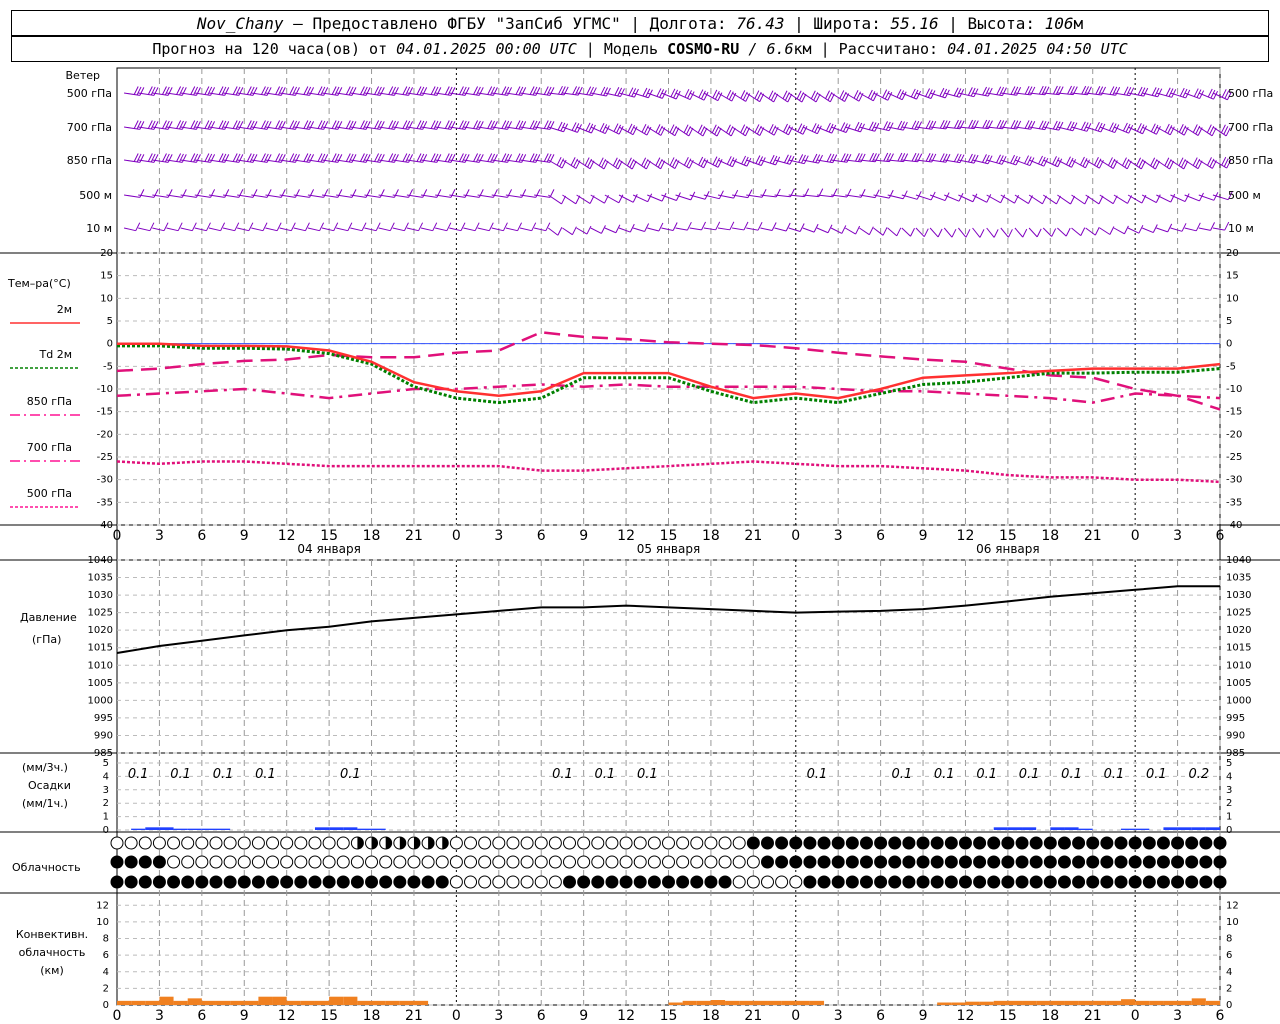 The width and height of the screenshot is (1280, 1024). Describe the element at coordinates (102, 922) in the screenshot. I see `conv-tick-left: 10` at that location.